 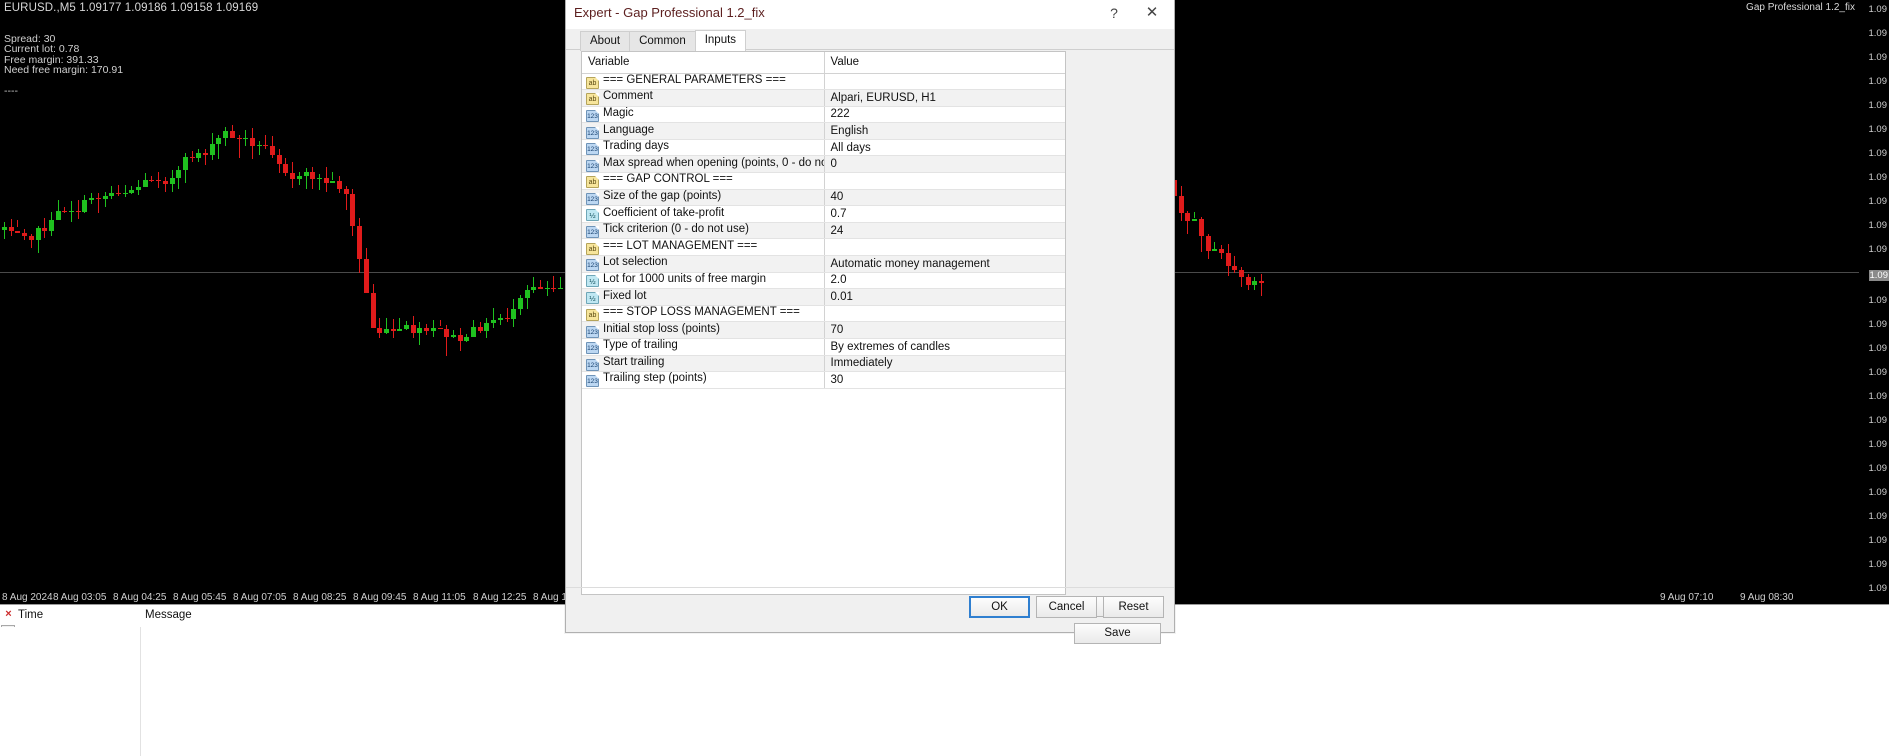 What do you see at coordinates (944, 347) in the screenshot?
I see `cell-value: By extremes of candles` at bounding box center [944, 347].